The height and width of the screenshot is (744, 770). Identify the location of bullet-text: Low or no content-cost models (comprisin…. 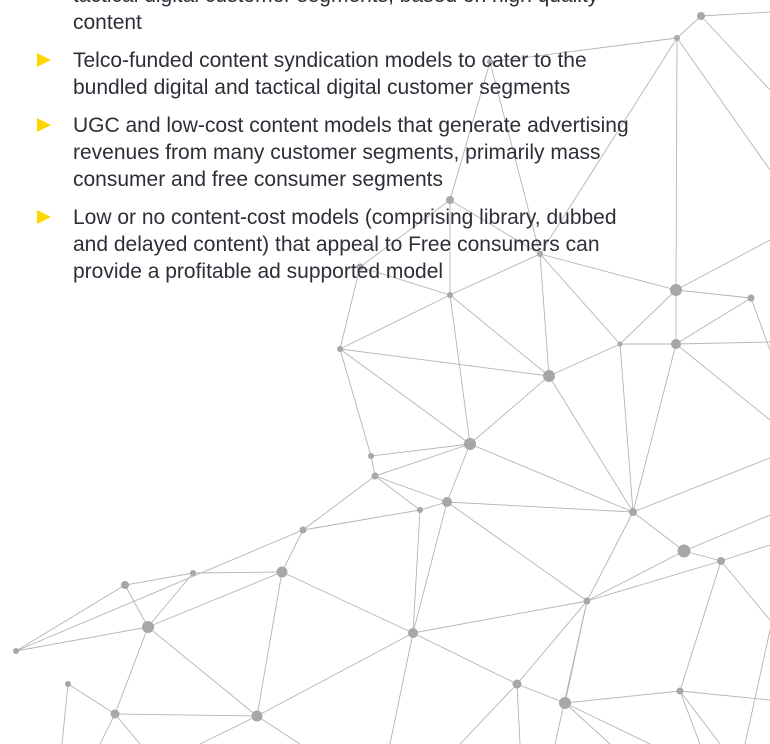
(345, 244).